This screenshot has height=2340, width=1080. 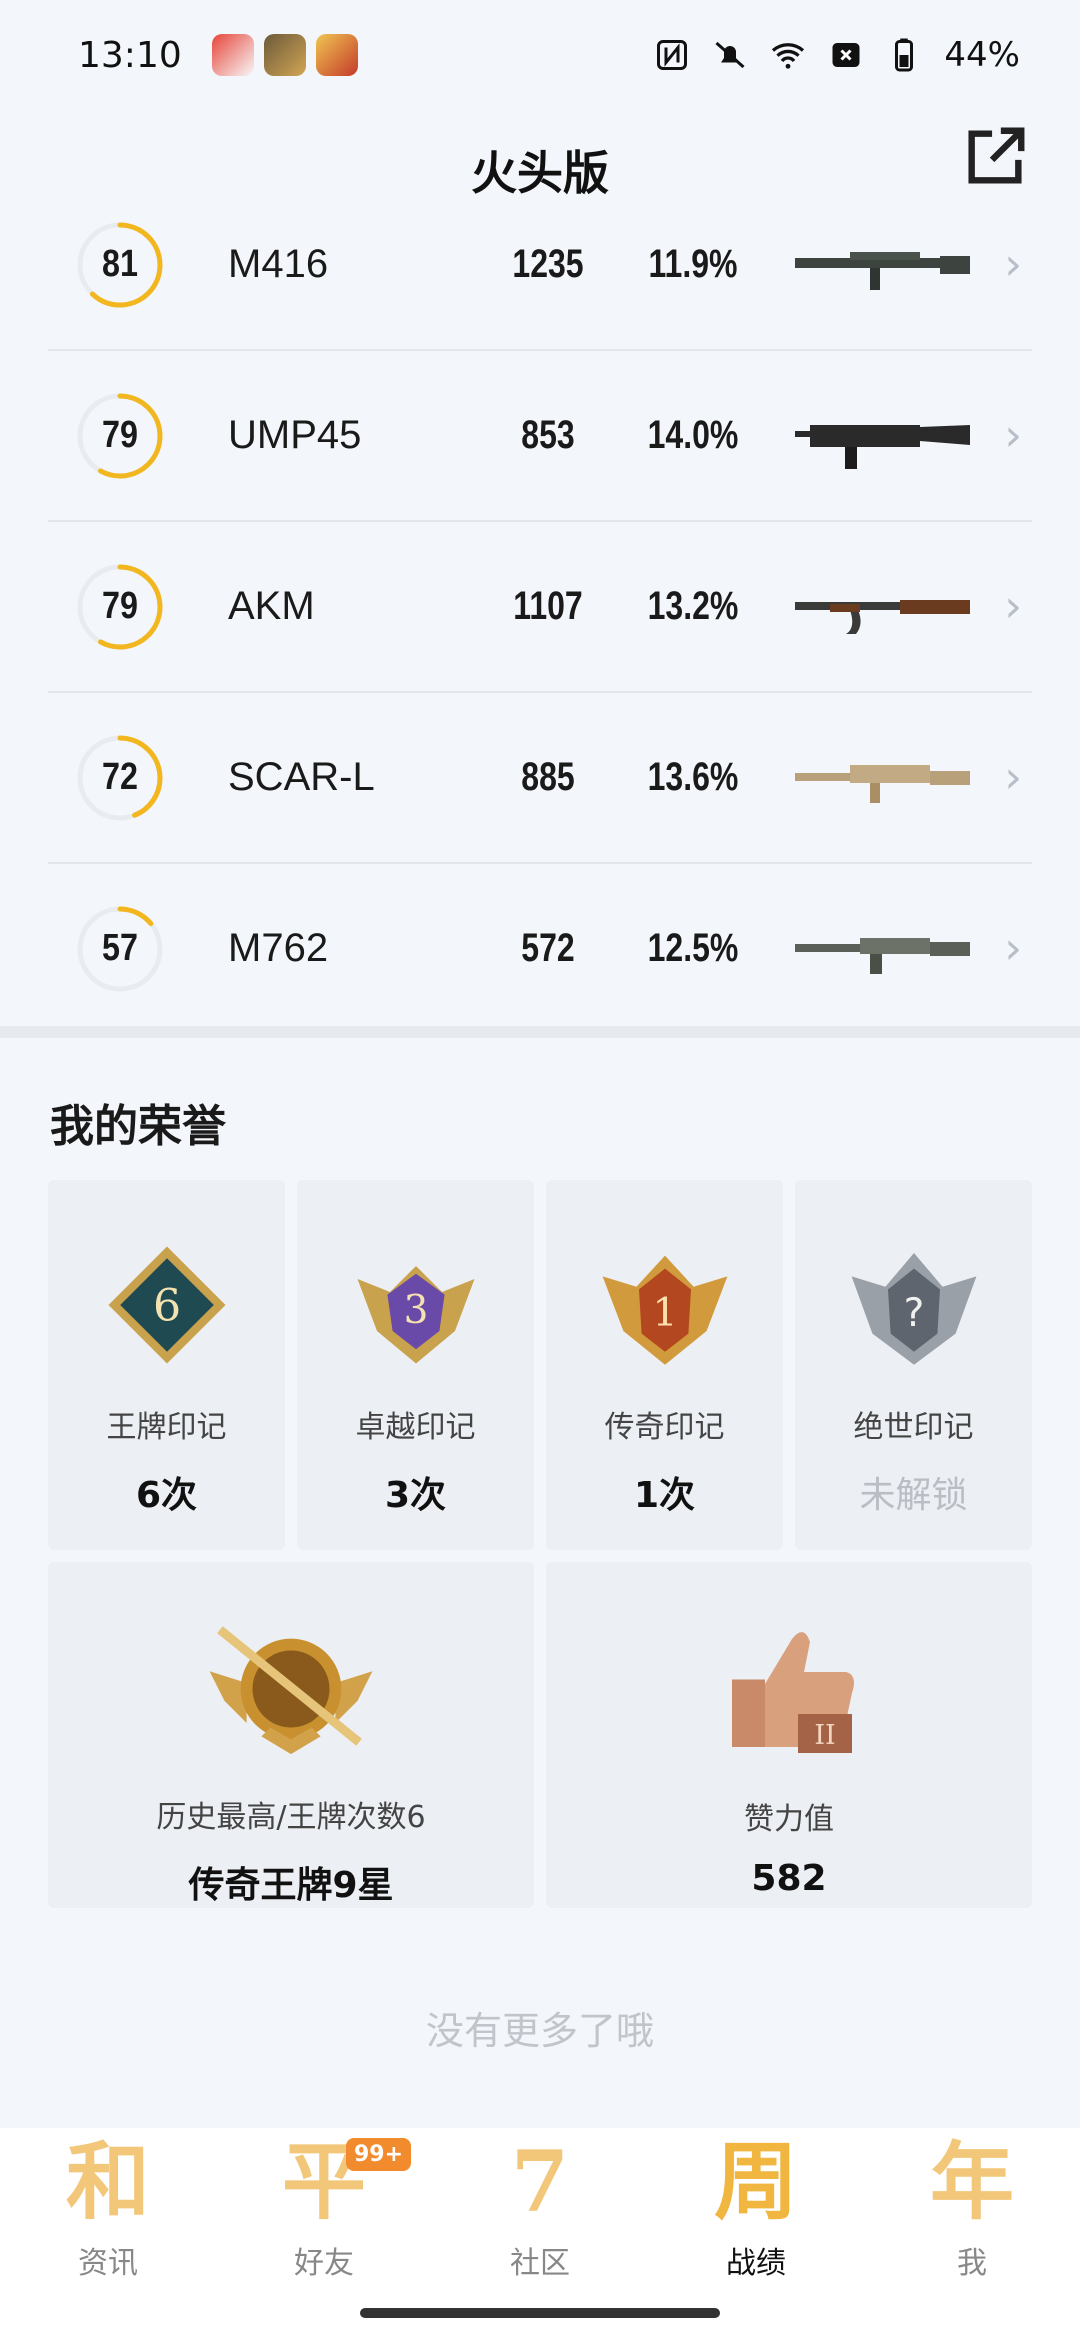 What do you see at coordinates (972, 2263) in the screenshot?
I see `nav-label: 我` at bounding box center [972, 2263].